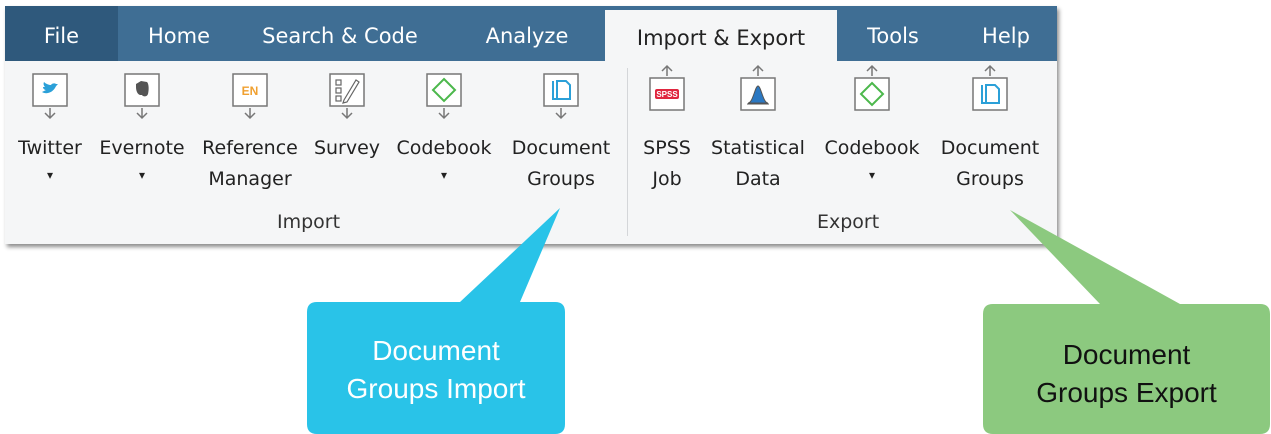 The image size is (1271, 434). What do you see at coordinates (1126, 392) in the screenshot?
I see `callout-line: Groups Export` at bounding box center [1126, 392].